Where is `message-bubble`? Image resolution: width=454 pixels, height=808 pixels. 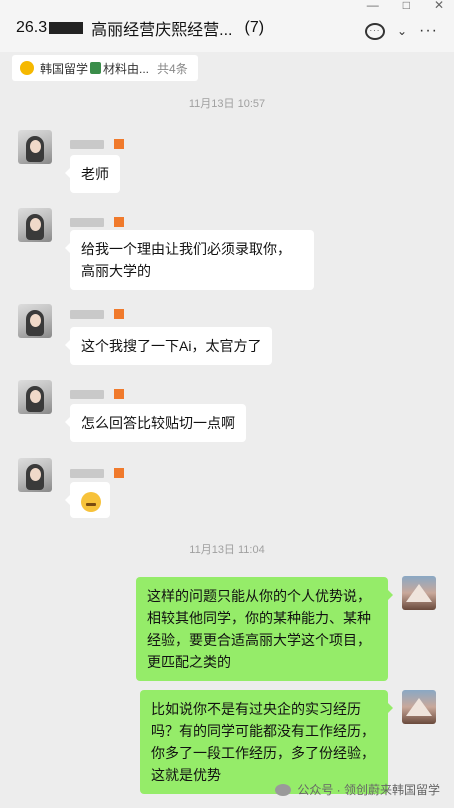 message-bubble is located at coordinates (87, 500).